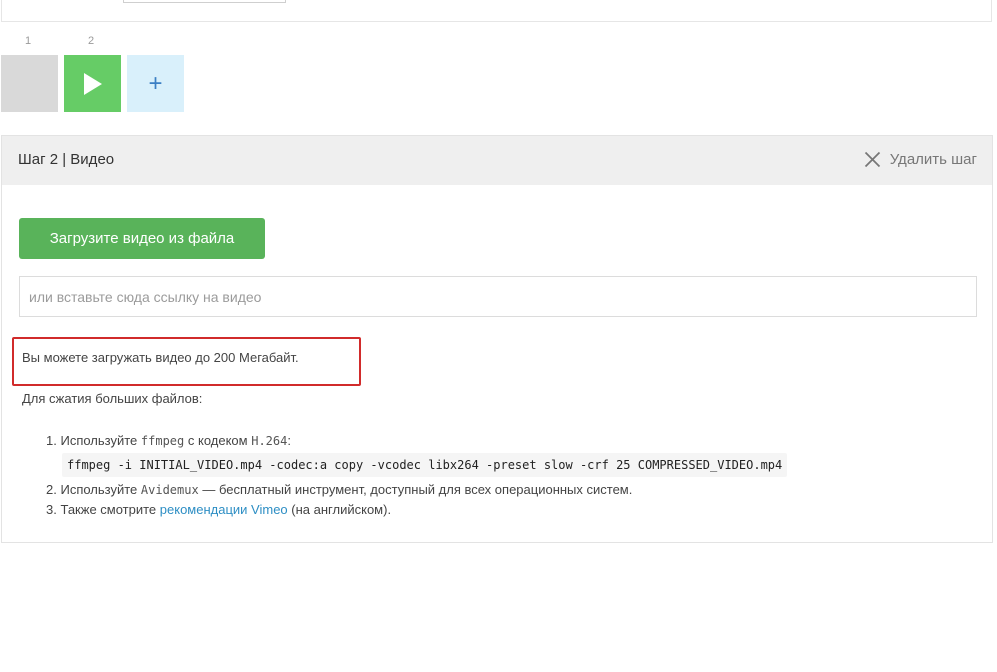 Image resolution: width=997 pixels, height=672 pixels. Describe the element at coordinates (91, 41) in the screenshot. I see `step-number-2: 2` at that location.